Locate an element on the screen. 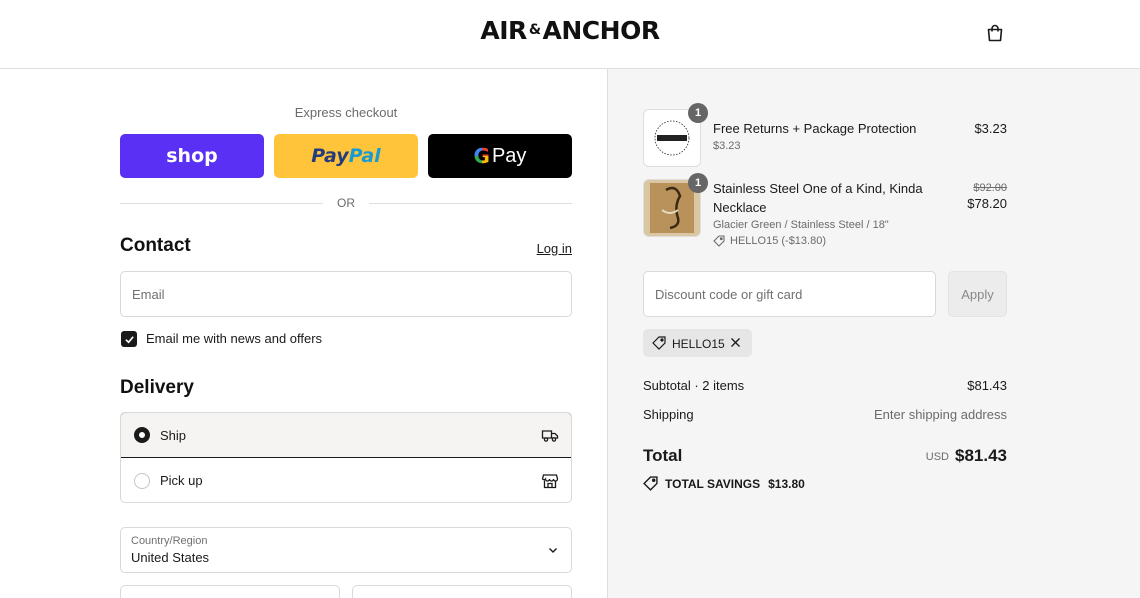  total-label: Total is located at coordinates (663, 455).